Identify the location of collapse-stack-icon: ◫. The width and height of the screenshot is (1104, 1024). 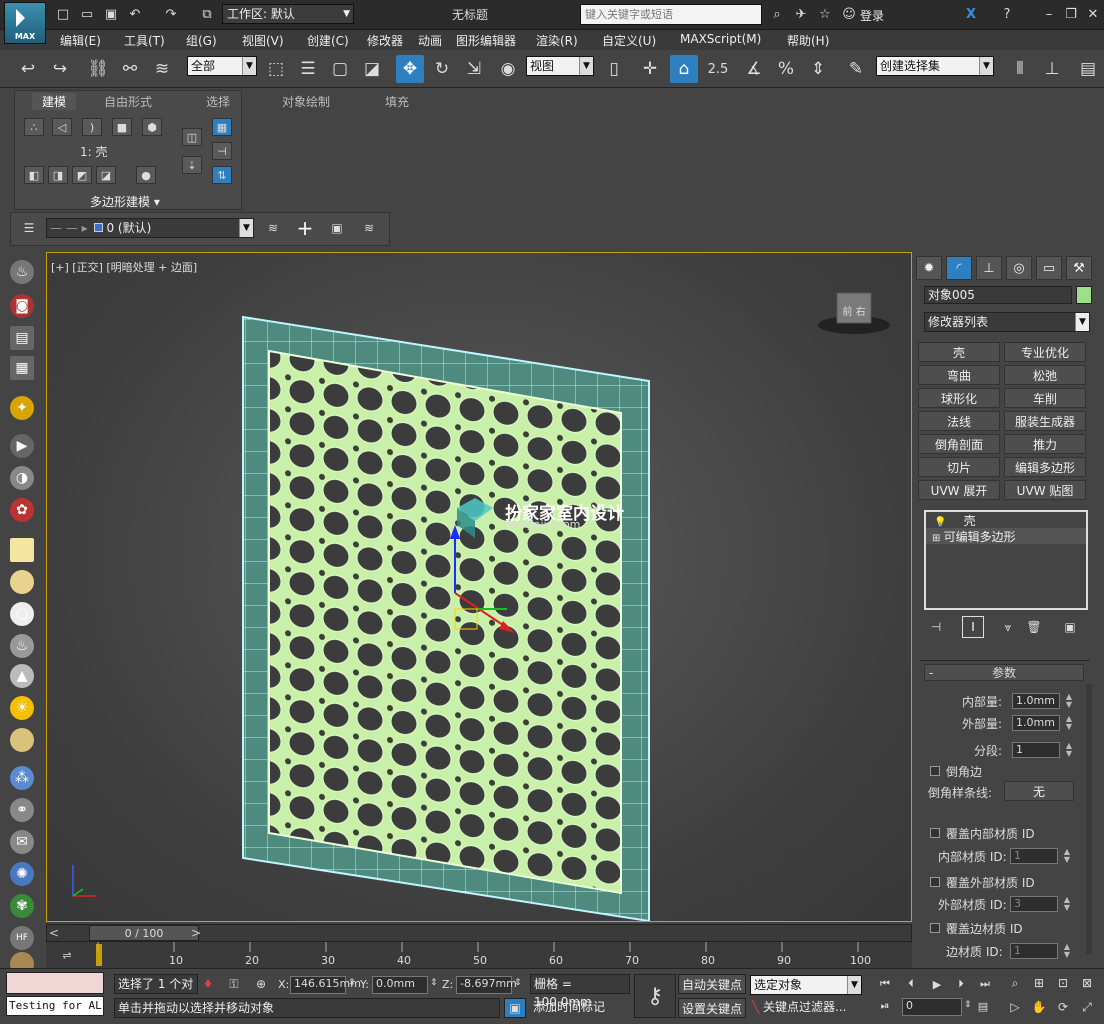
(192, 137).